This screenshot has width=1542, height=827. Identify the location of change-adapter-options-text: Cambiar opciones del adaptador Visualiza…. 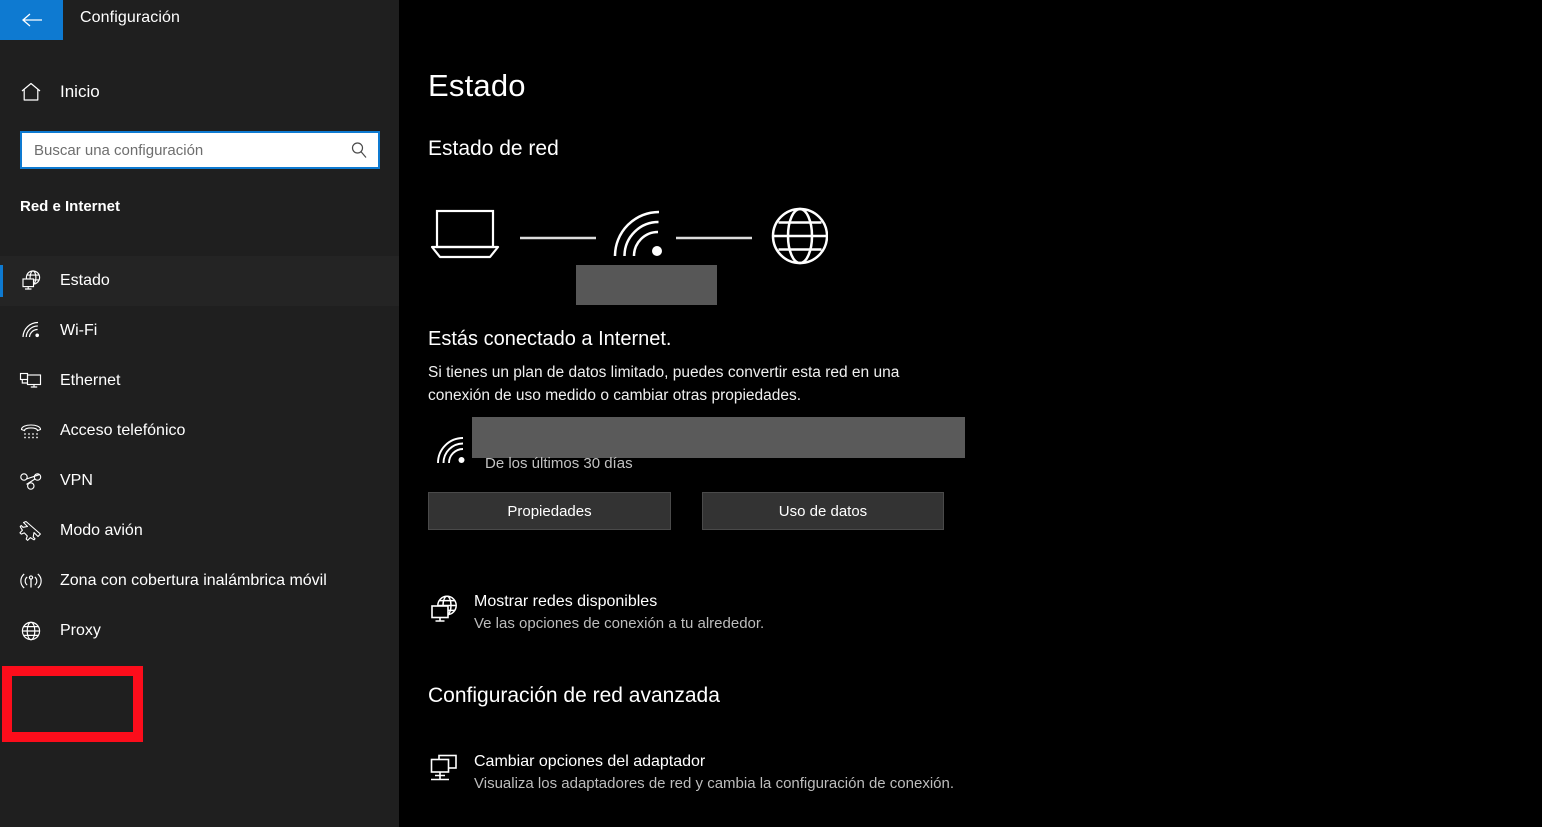
(714, 773).